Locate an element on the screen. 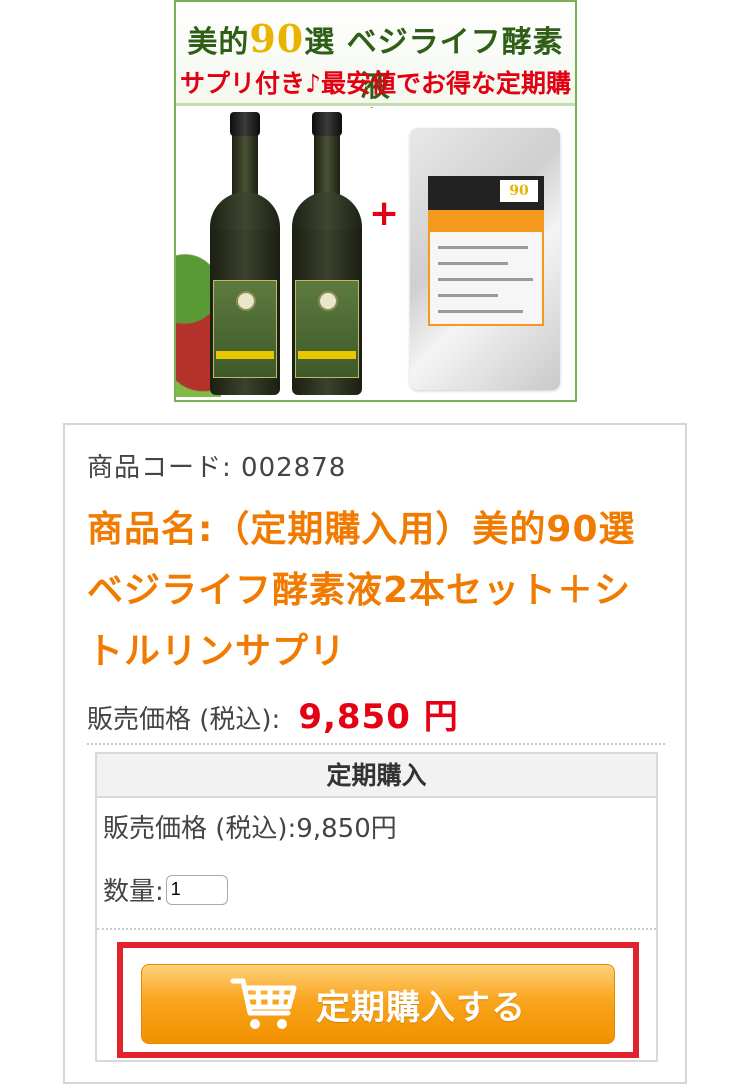 The image size is (750, 1090). image-banner: 美的90選 ベジライフ酵素液 サプリ付き♪最安値でお得な定期購入 is located at coordinates (375, 68).